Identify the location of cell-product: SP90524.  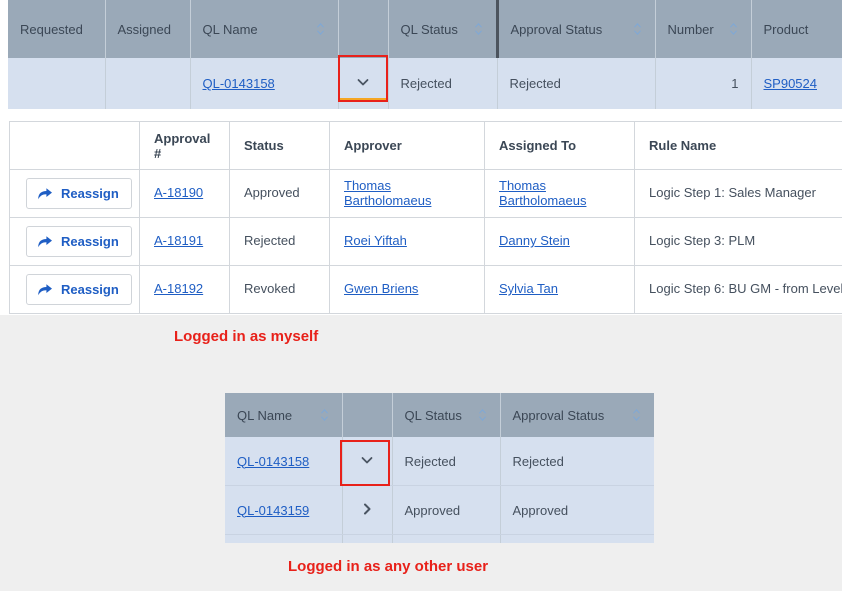
(796, 83).